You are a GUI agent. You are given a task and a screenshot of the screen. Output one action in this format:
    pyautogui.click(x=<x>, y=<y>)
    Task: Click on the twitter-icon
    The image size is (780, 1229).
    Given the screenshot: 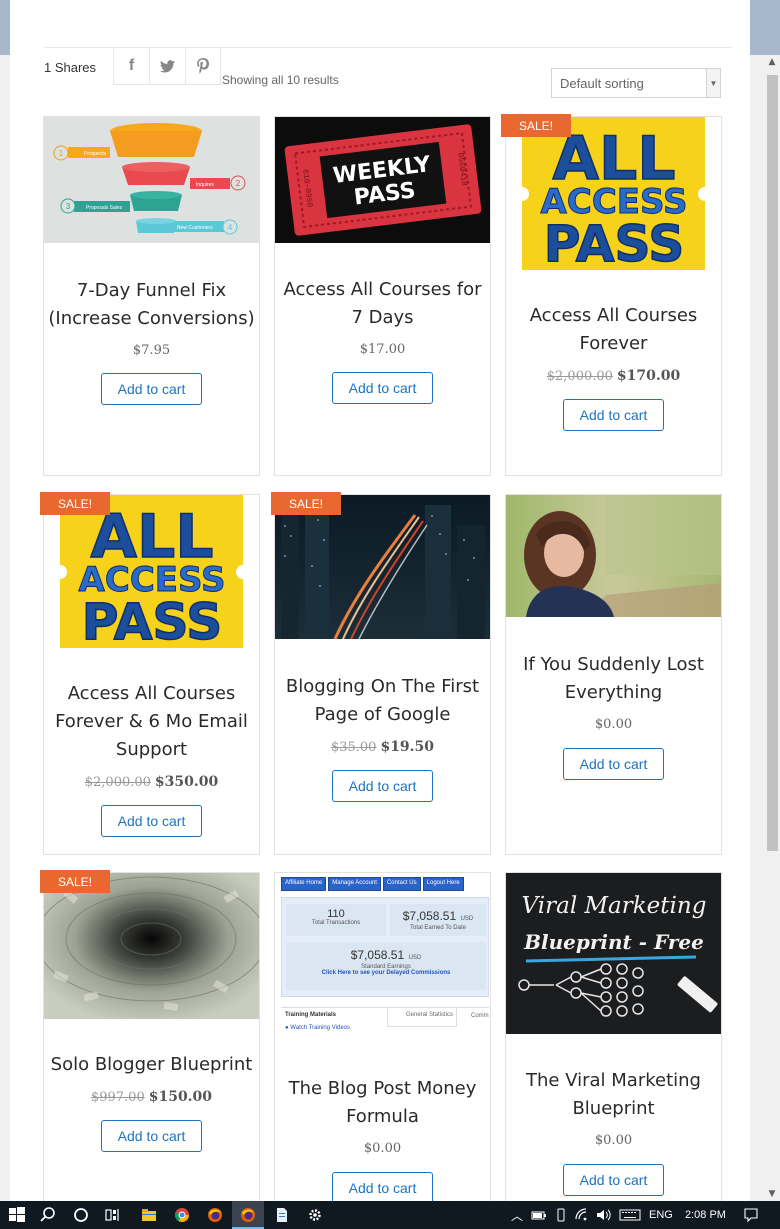 What is the action you would take?
    pyautogui.click(x=167, y=65)
    